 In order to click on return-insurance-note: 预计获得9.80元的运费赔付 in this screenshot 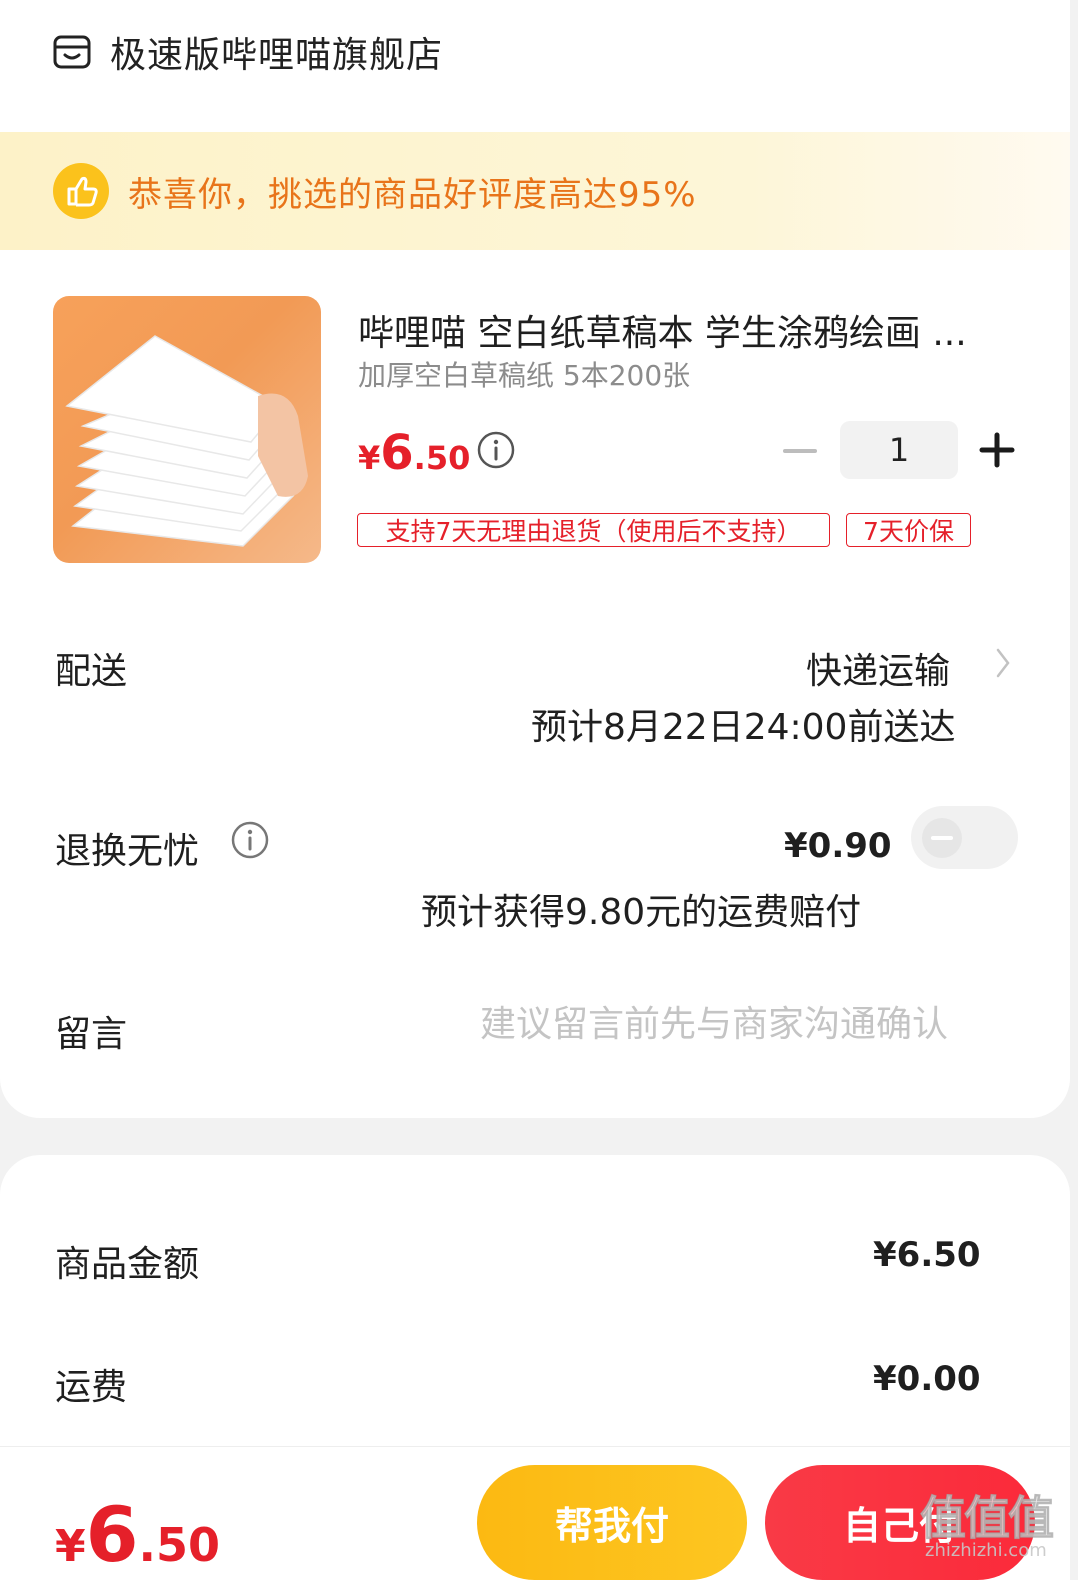, I will do `click(641, 912)`.